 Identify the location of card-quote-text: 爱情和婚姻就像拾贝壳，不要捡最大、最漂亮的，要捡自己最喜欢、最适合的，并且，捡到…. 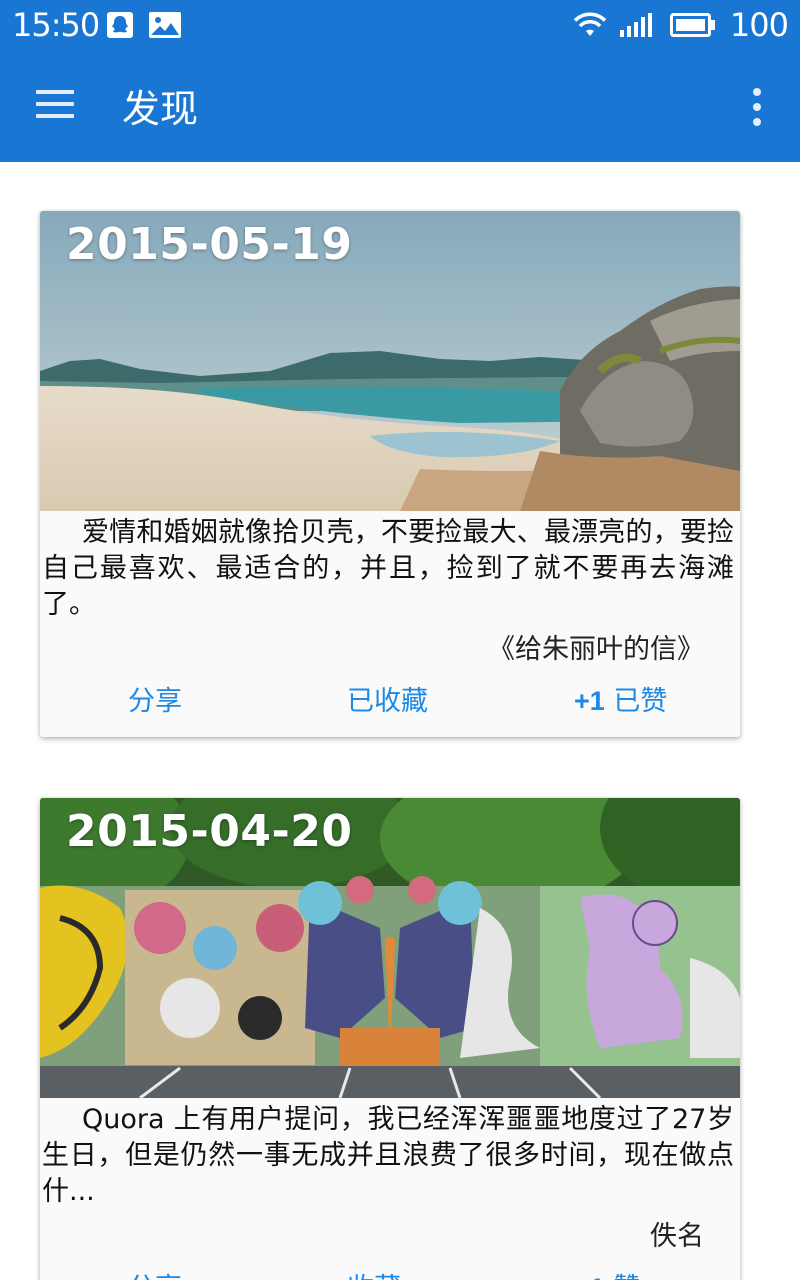
(390, 567).